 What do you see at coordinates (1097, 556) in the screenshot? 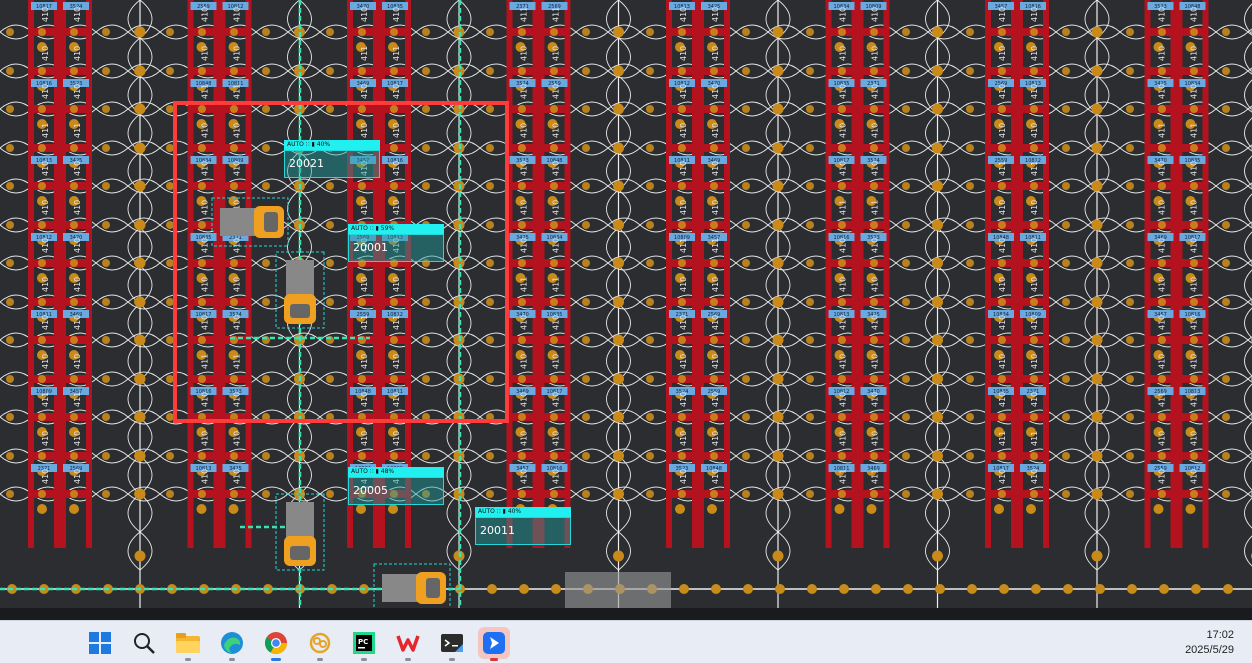
I see `aisle-node` at bounding box center [1097, 556].